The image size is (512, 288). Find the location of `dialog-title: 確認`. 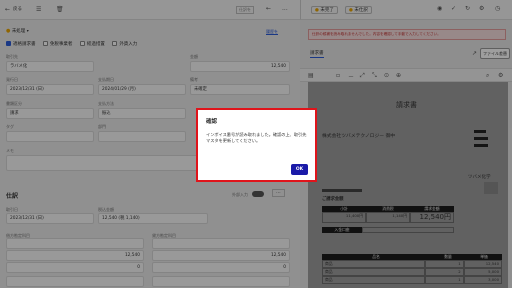

dialog-title: 確認 is located at coordinates (212, 122).